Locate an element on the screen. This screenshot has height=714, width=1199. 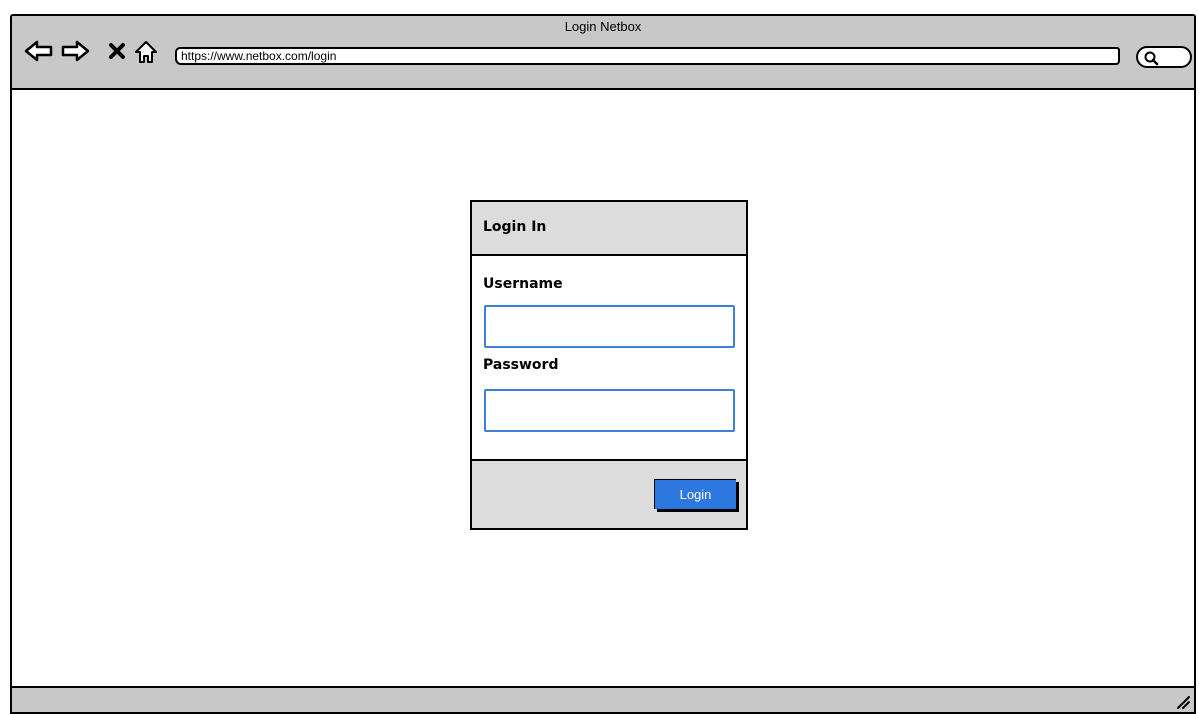
resize-grip-icon is located at coordinates (1183, 703).